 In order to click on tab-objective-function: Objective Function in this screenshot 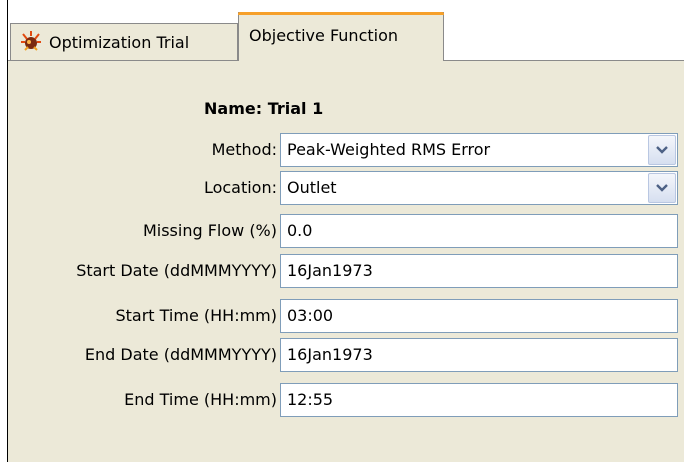, I will do `click(341, 36)`.